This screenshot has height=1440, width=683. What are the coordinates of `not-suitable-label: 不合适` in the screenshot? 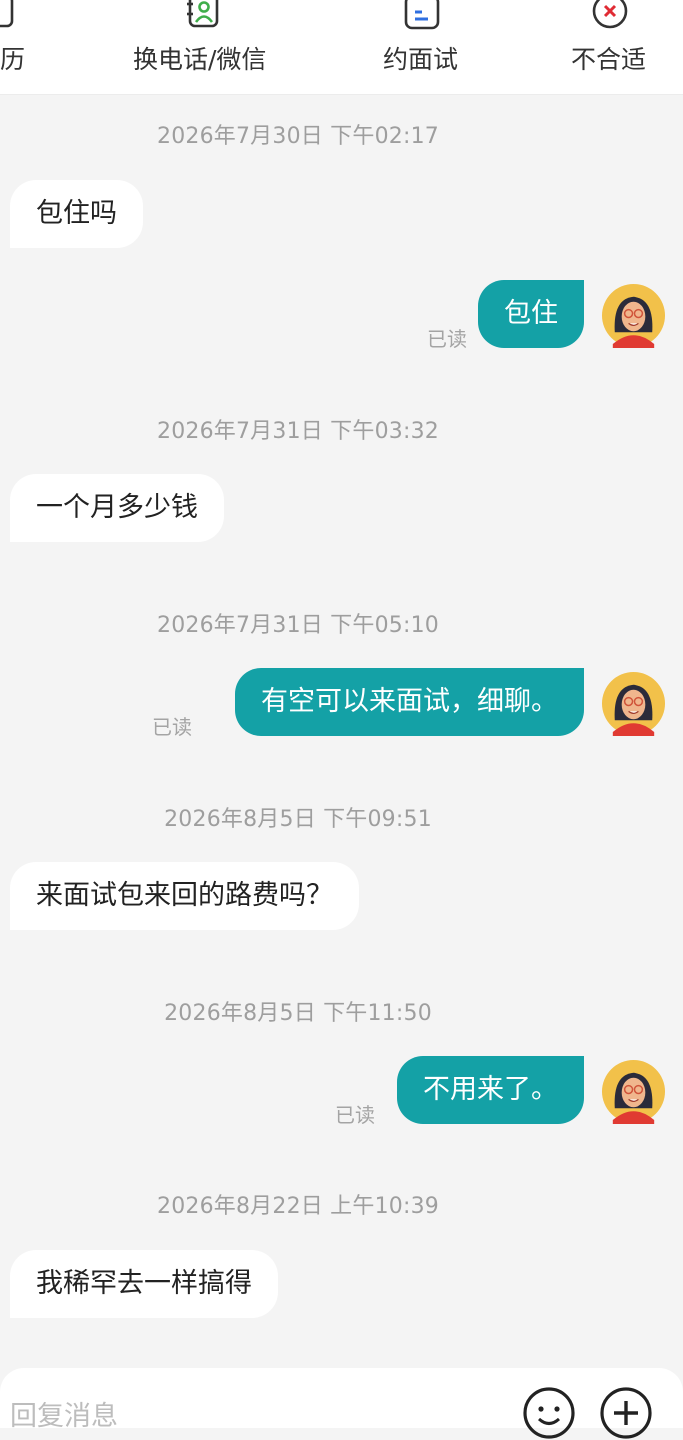 It's located at (609, 59).